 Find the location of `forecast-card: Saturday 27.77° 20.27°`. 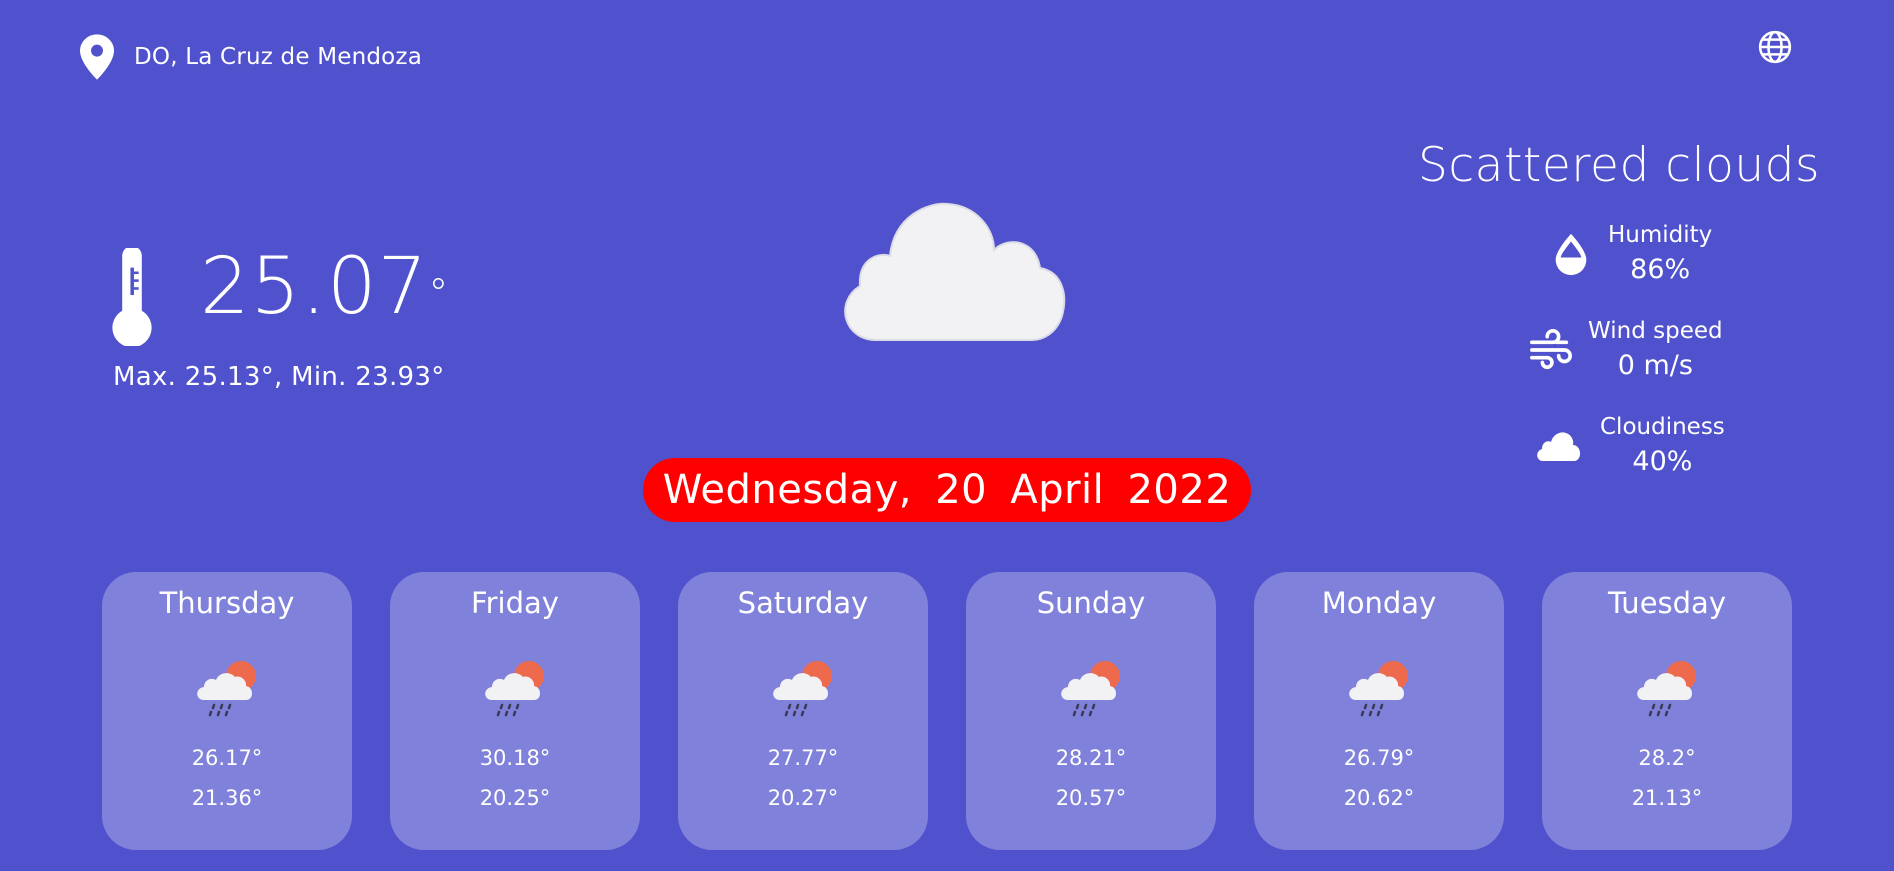

forecast-card: Saturday 27.77° 20.27° is located at coordinates (803, 711).